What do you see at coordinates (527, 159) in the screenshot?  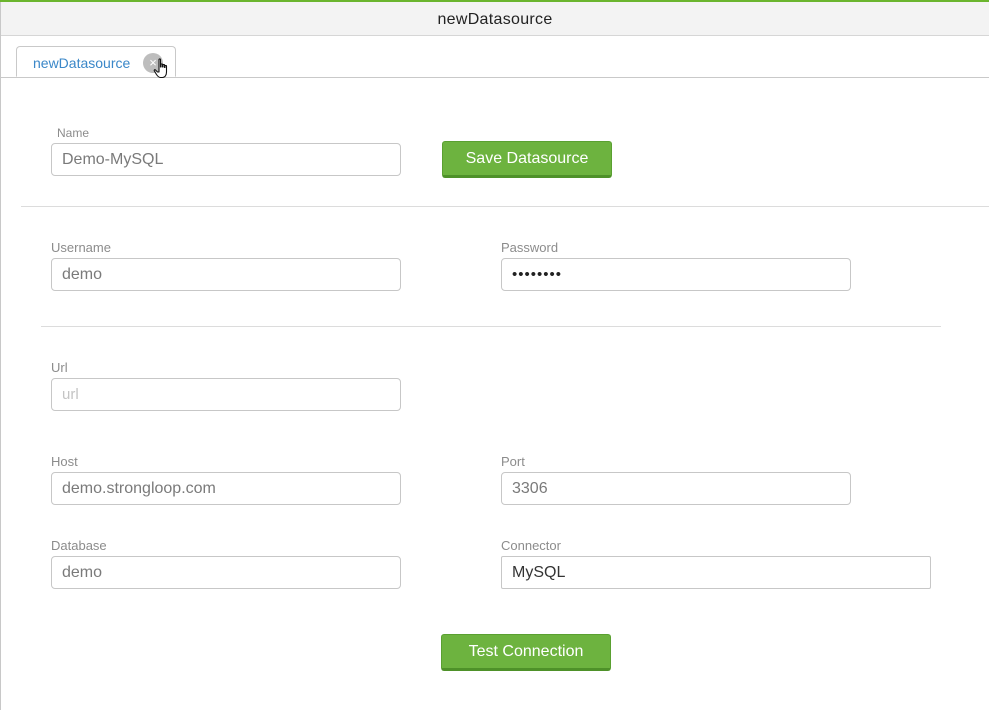 I see `save-datasource-button: Save Datasource` at bounding box center [527, 159].